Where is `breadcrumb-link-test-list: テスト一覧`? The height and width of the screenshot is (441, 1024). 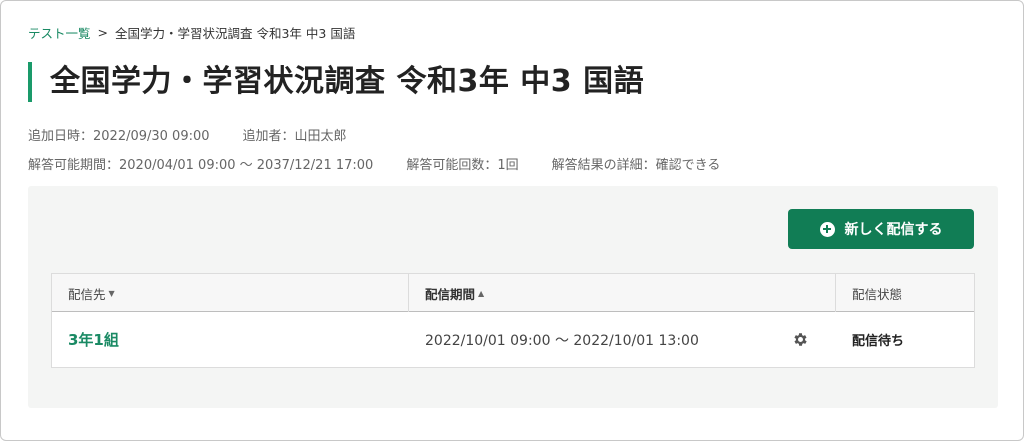 breadcrumb-link-test-list: テスト一覧 is located at coordinates (59, 32).